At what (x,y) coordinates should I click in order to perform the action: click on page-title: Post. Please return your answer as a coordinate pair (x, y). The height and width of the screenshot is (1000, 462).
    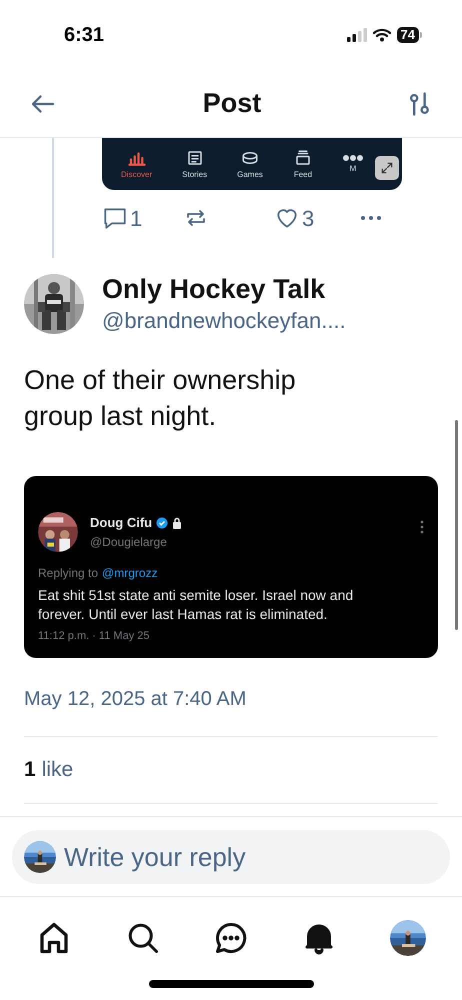
    Looking at the image, I should click on (232, 103).